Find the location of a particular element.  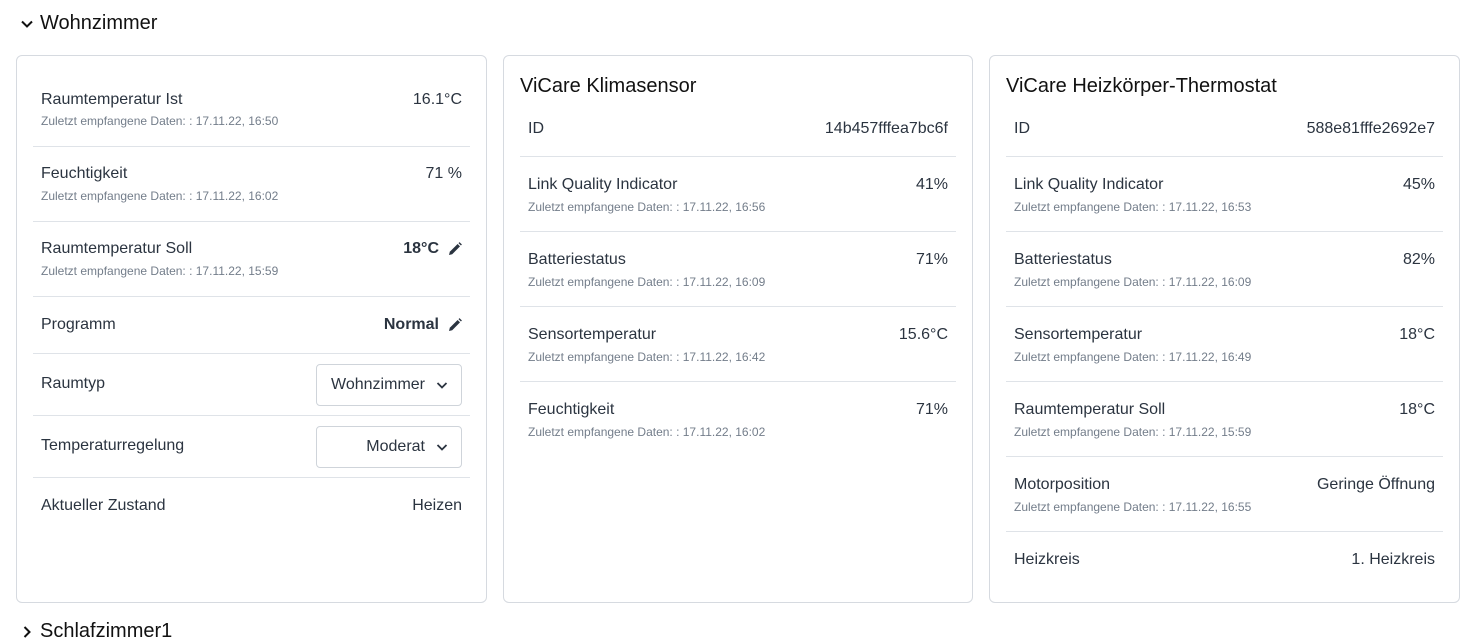

target-temperature-editor: 18°C is located at coordinates (432, 249).